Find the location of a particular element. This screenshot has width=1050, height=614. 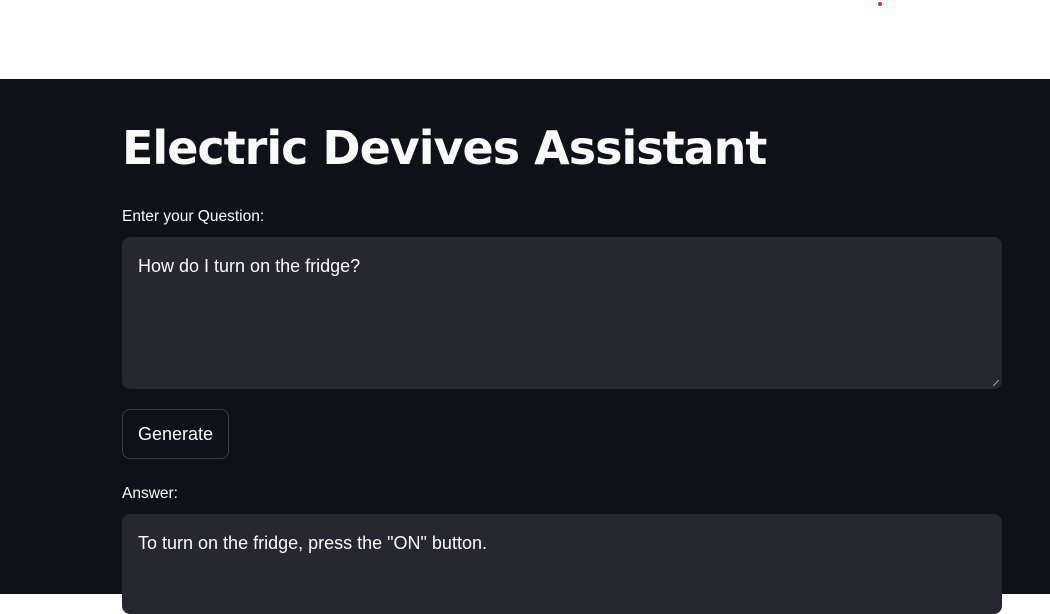

running-status-dot is located at coordinates (880, 4).